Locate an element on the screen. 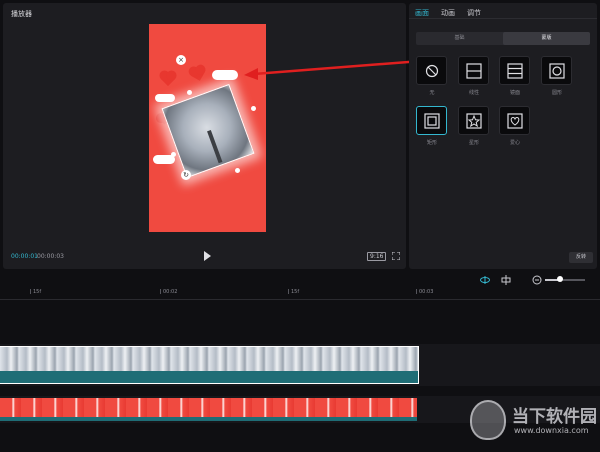  sub-tab-switch: 基础 蒙版 is located at coordinates (503, 38).